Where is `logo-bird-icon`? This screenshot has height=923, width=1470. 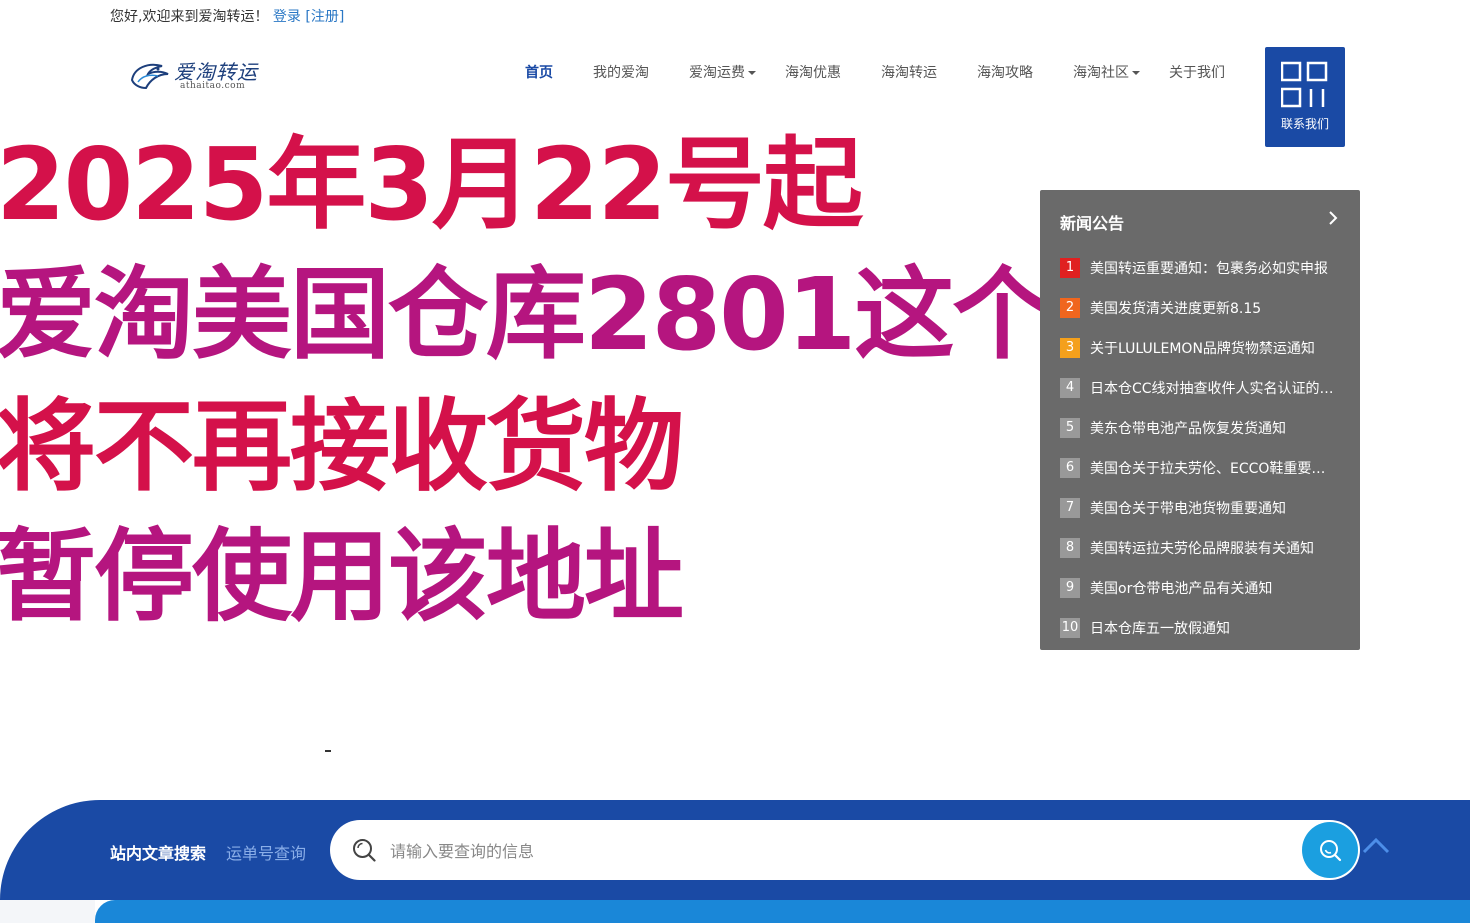 logo-bird-icon is located at coordinates (149, 76).